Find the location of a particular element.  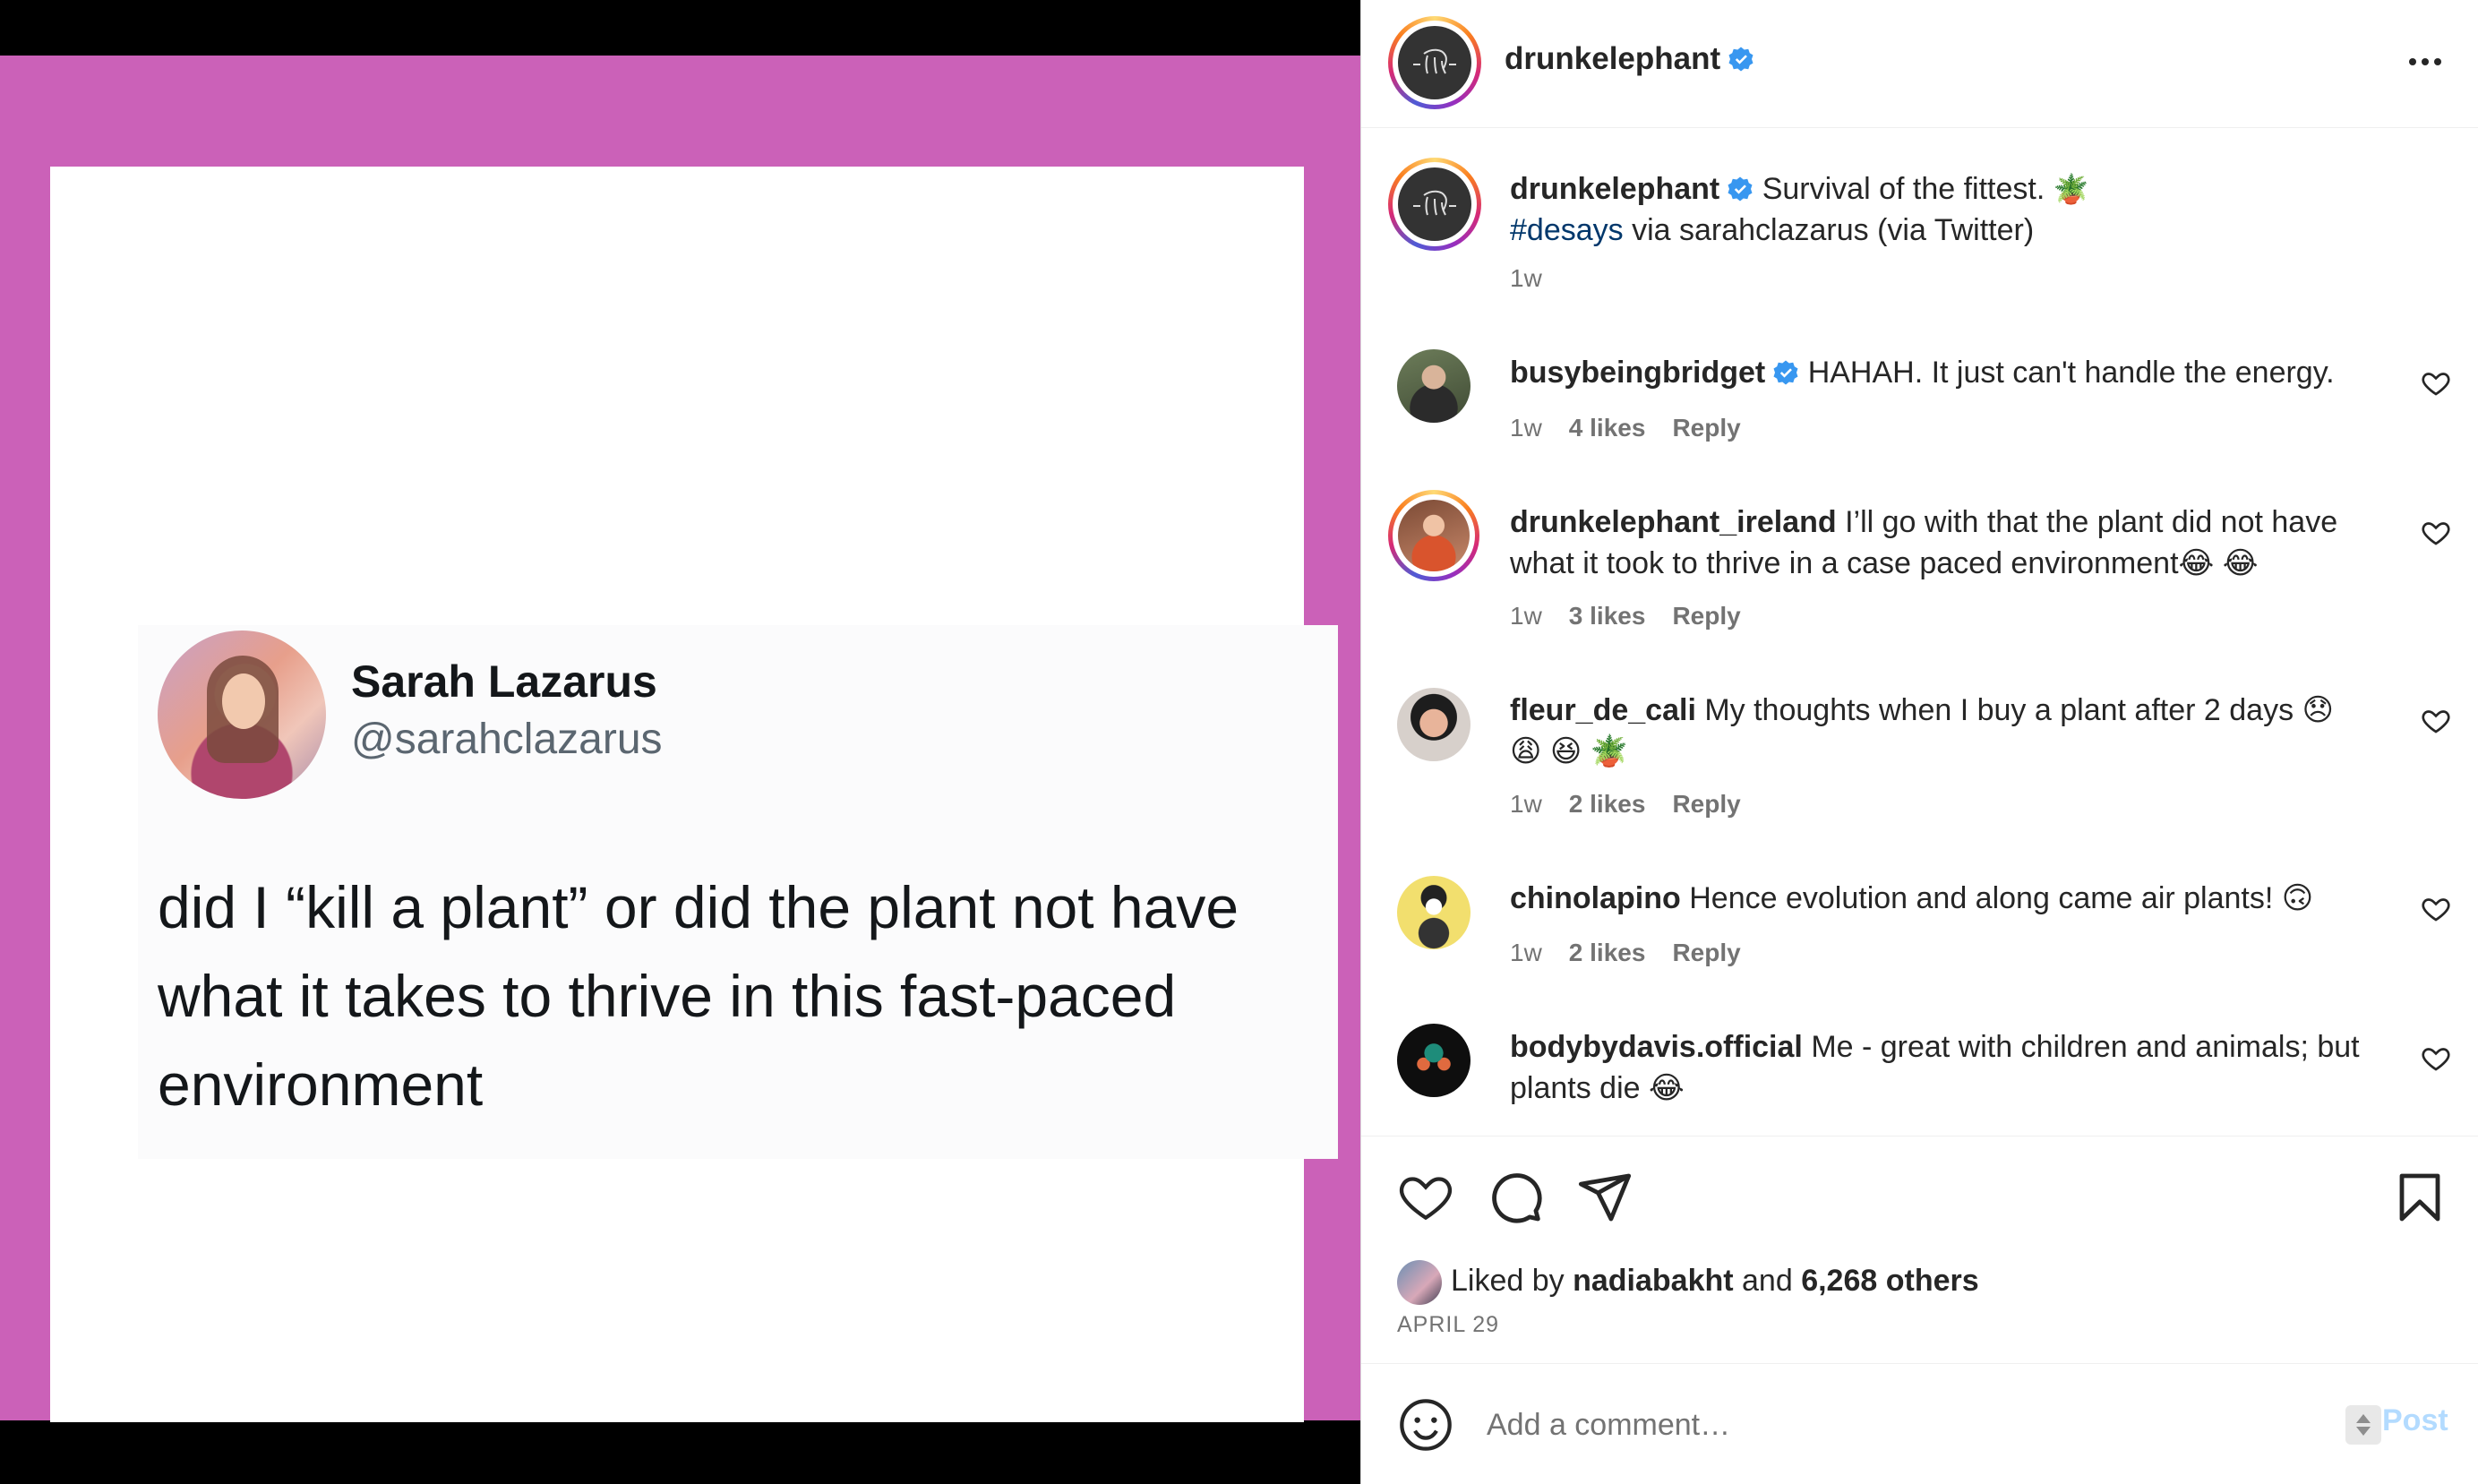

commenter-username: drunkelephant_ireland is located at coordinates (1673, 522).